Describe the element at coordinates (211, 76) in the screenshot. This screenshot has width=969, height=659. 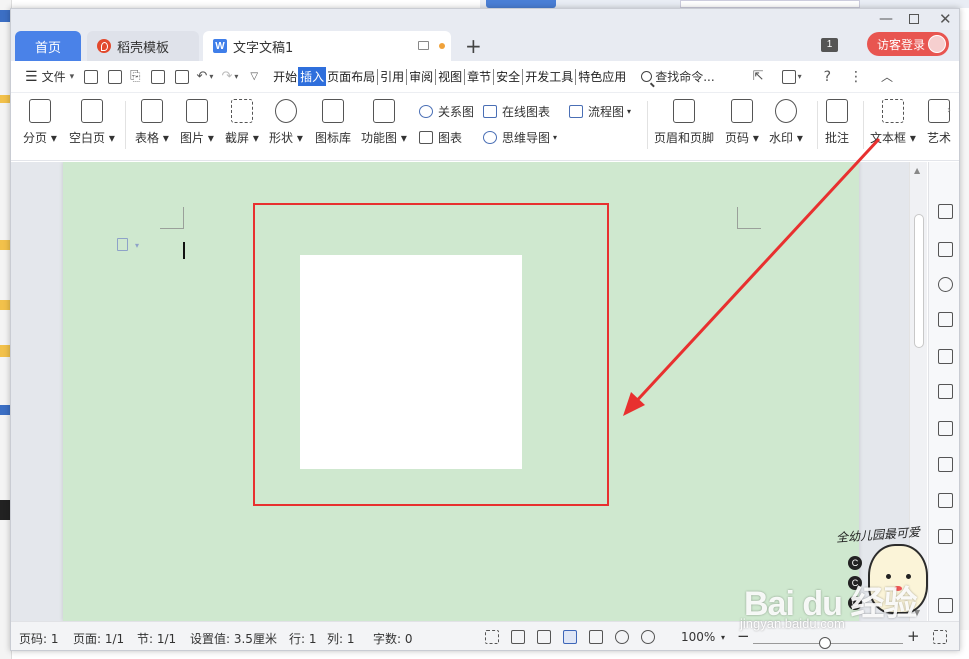
I see `undo-dropdown-icon: ▾` at that location.